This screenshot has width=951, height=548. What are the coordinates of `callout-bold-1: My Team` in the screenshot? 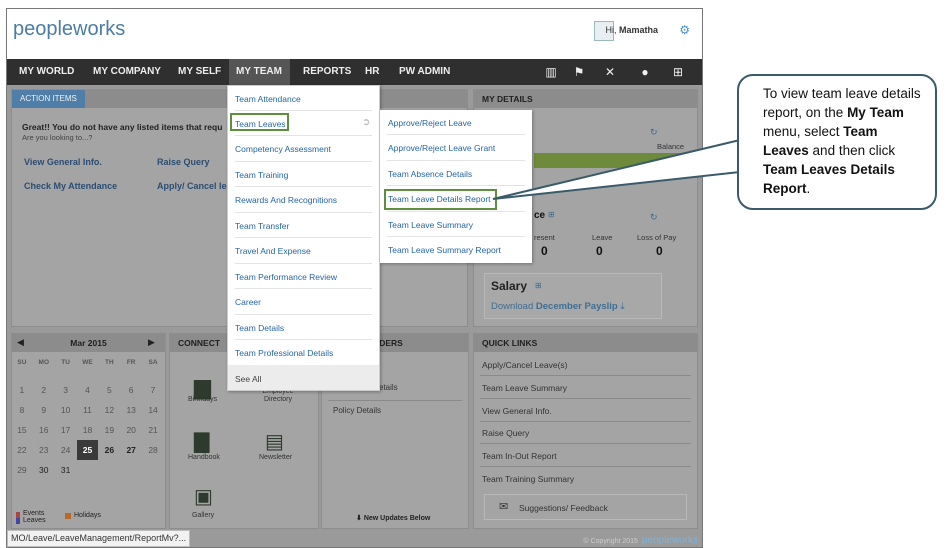 It's located at (875, 112).